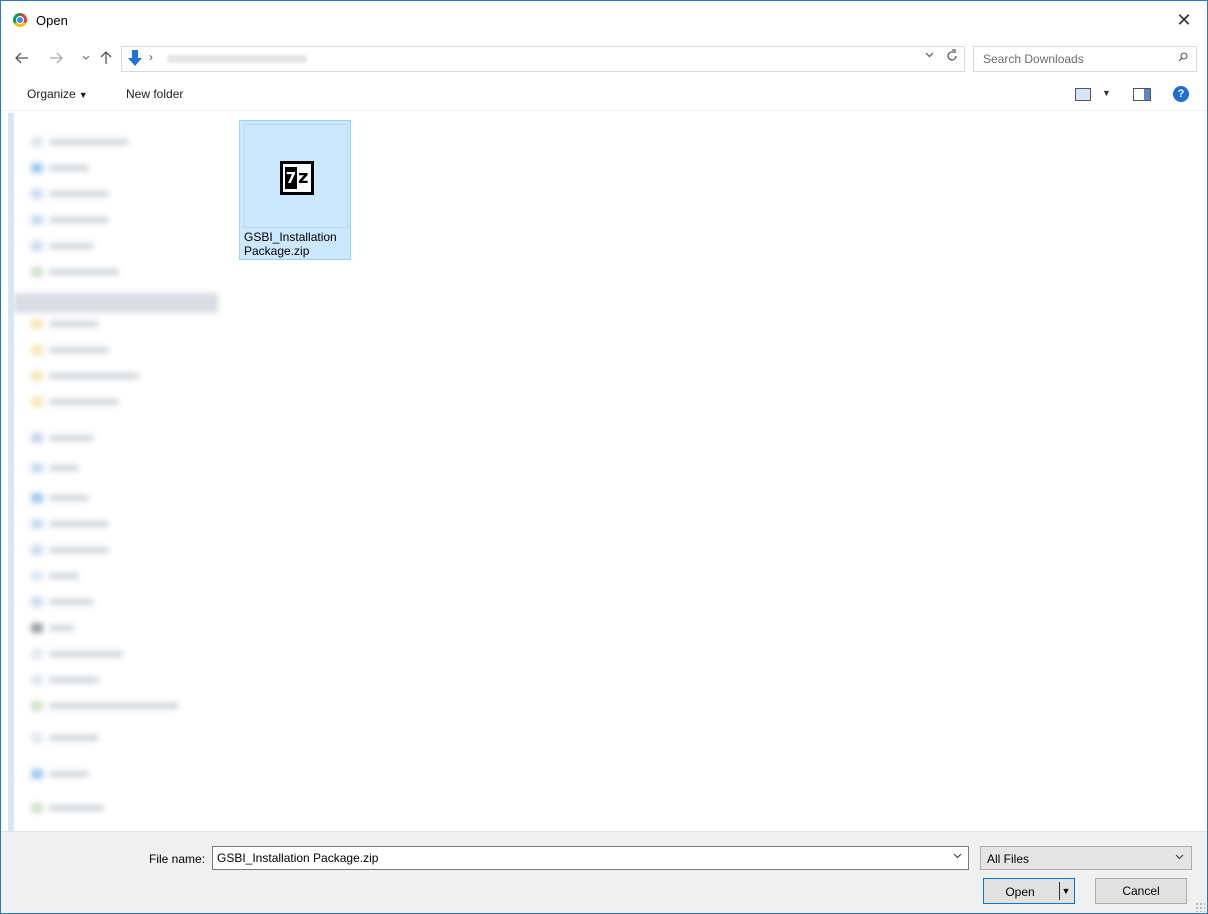 The width and height of the screenshot is (1208, 914). Describe the element at coordinates (604, 94) in the screenshot. I see `command-bar: Organize ▼ New folder ▼ ?` at that location.